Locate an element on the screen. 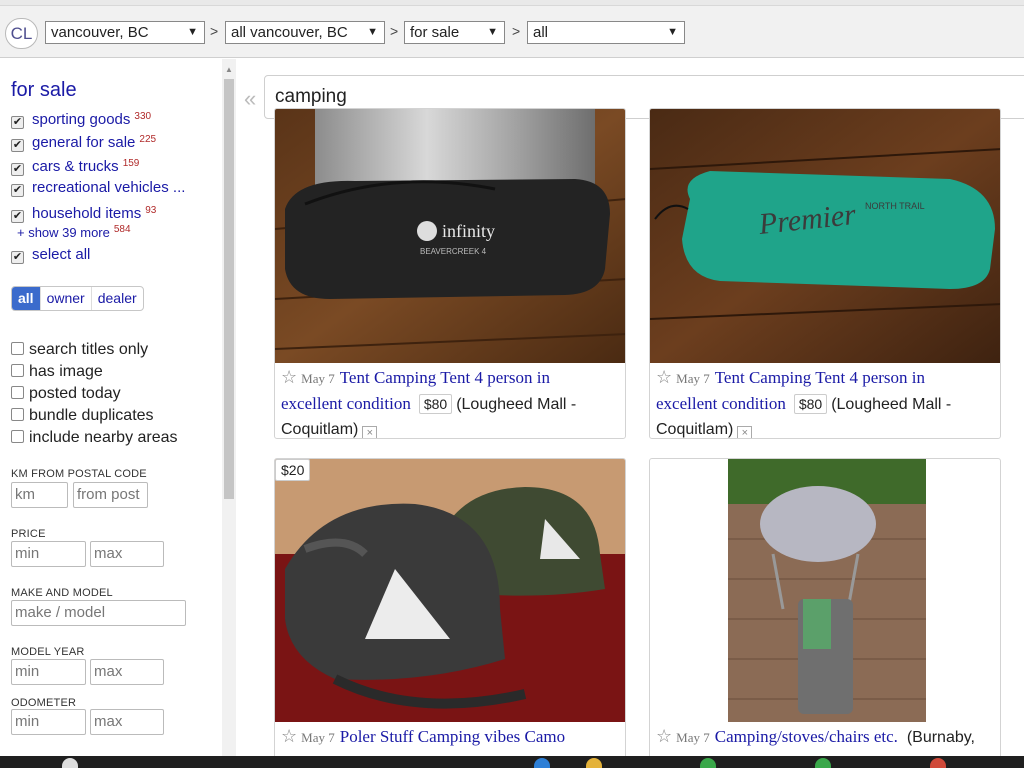 The image size is (1024, 768). camping-chair-photo is located at coordinates (827, 590).